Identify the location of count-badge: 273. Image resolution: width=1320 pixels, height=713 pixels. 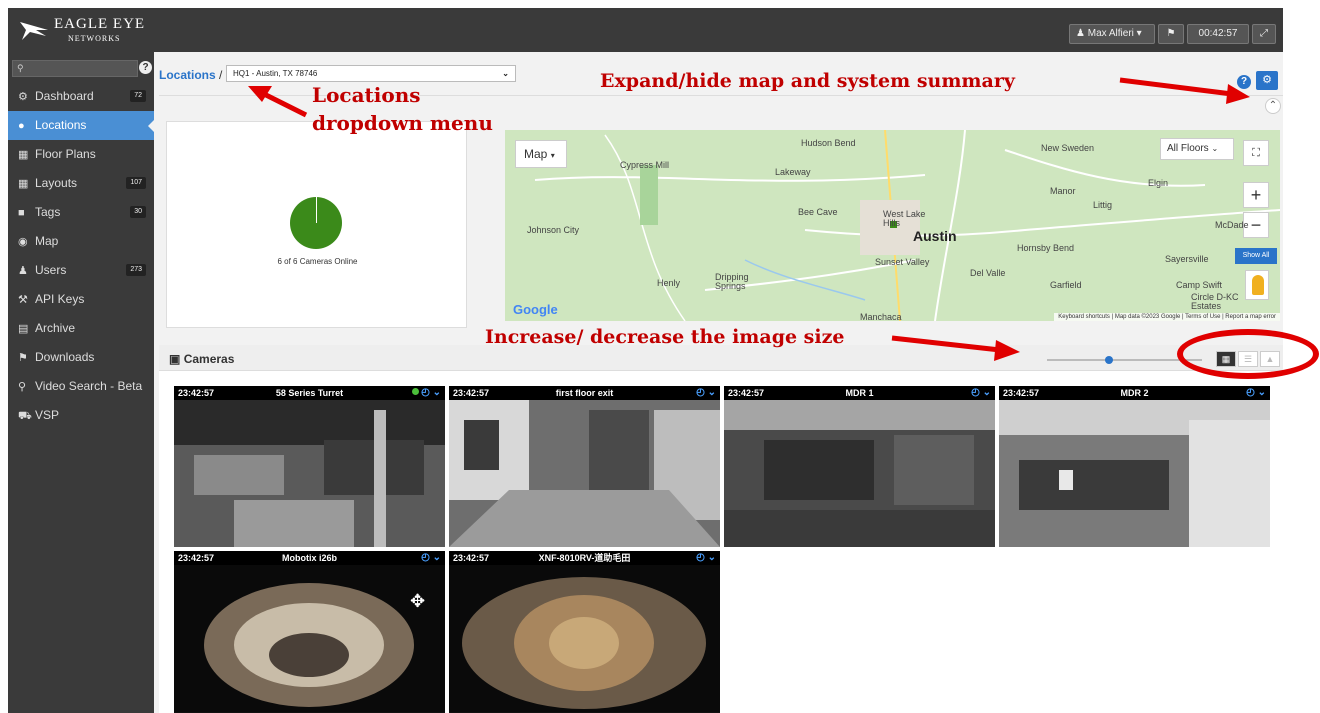
(136, 270).